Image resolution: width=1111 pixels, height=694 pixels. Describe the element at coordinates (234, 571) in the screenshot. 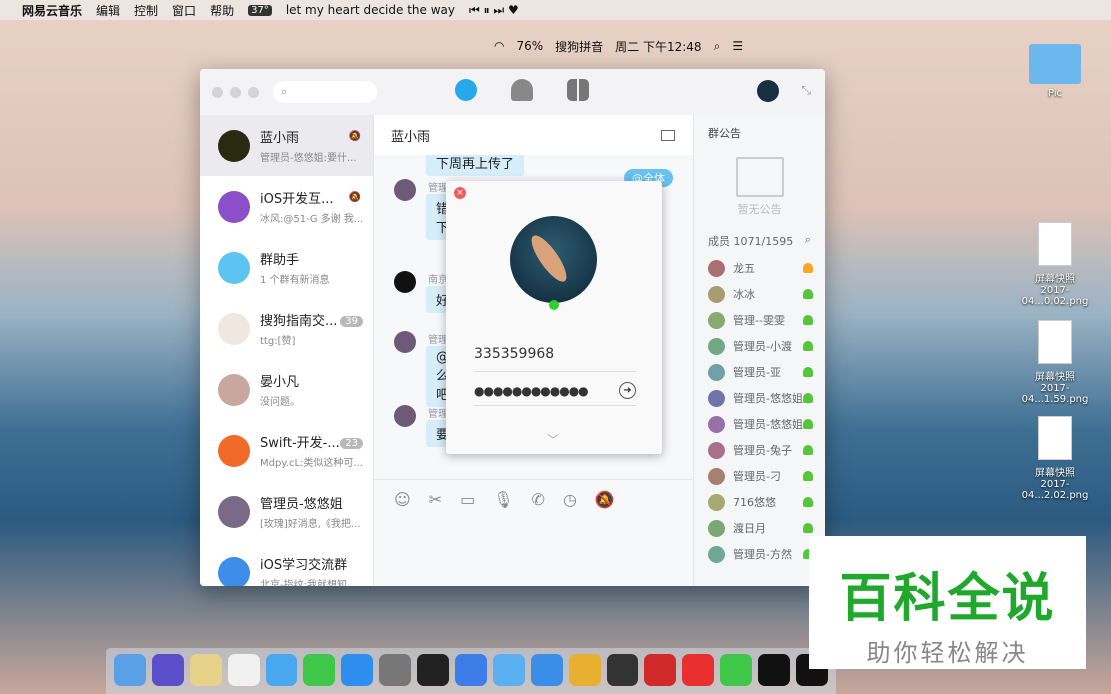

I see `avatar` at that location.